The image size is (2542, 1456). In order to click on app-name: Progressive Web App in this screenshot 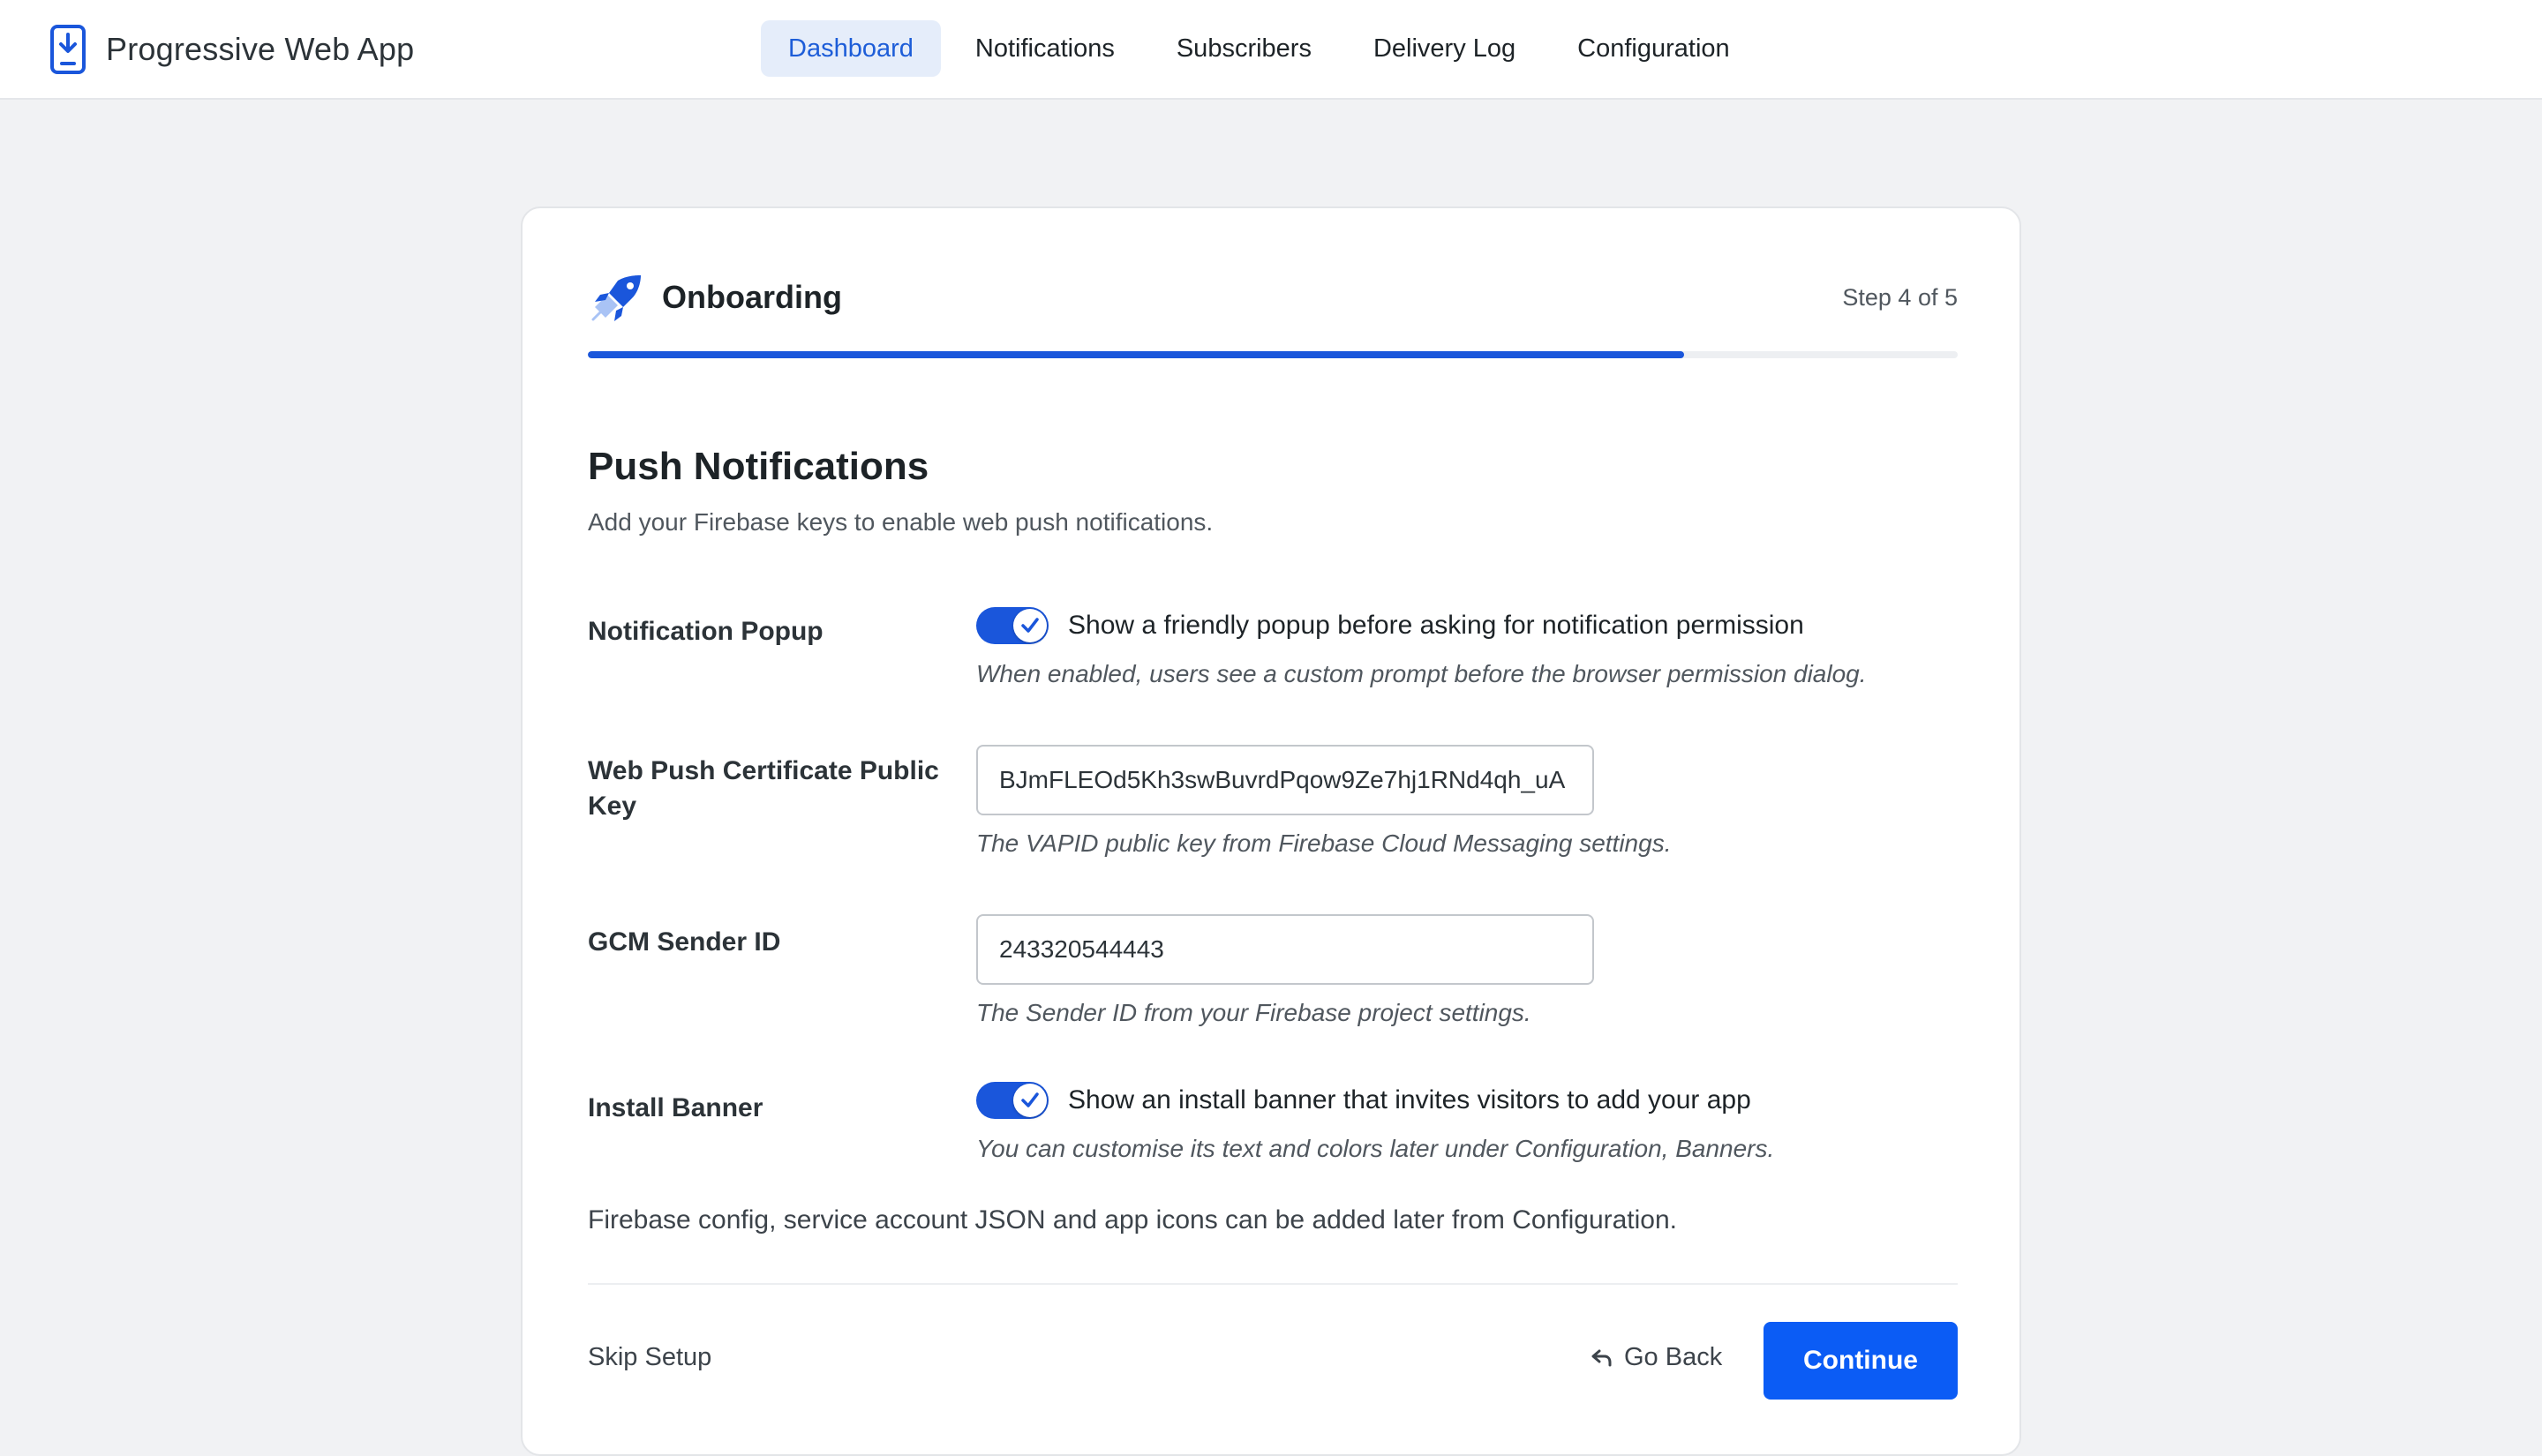, I will do `click(261, 49)`.